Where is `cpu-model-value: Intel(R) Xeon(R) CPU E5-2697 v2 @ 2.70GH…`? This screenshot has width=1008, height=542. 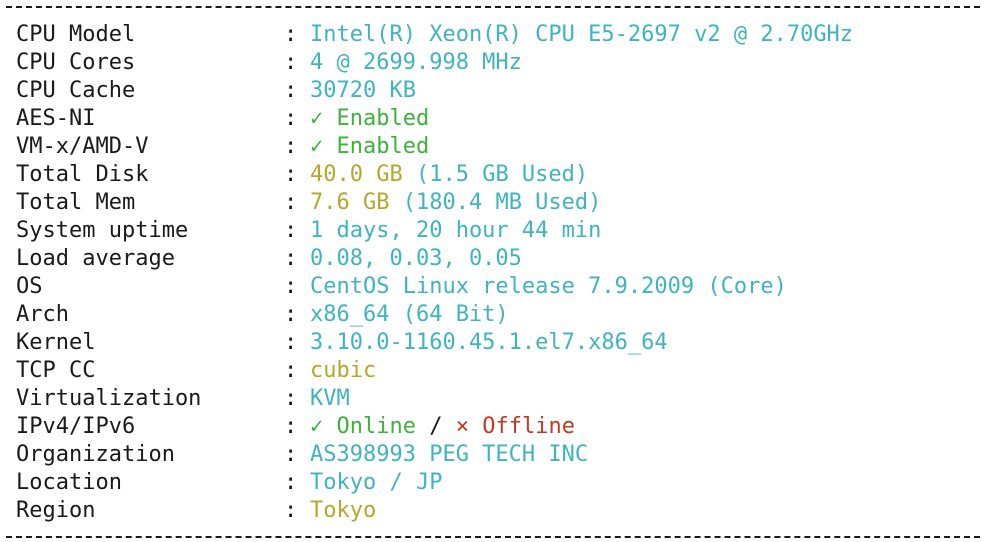 cpu-model-value: Intel(R) Xeon(R) CPU E5-2697 v2 @ 2.70GH… is located at coordinates (582, 34).